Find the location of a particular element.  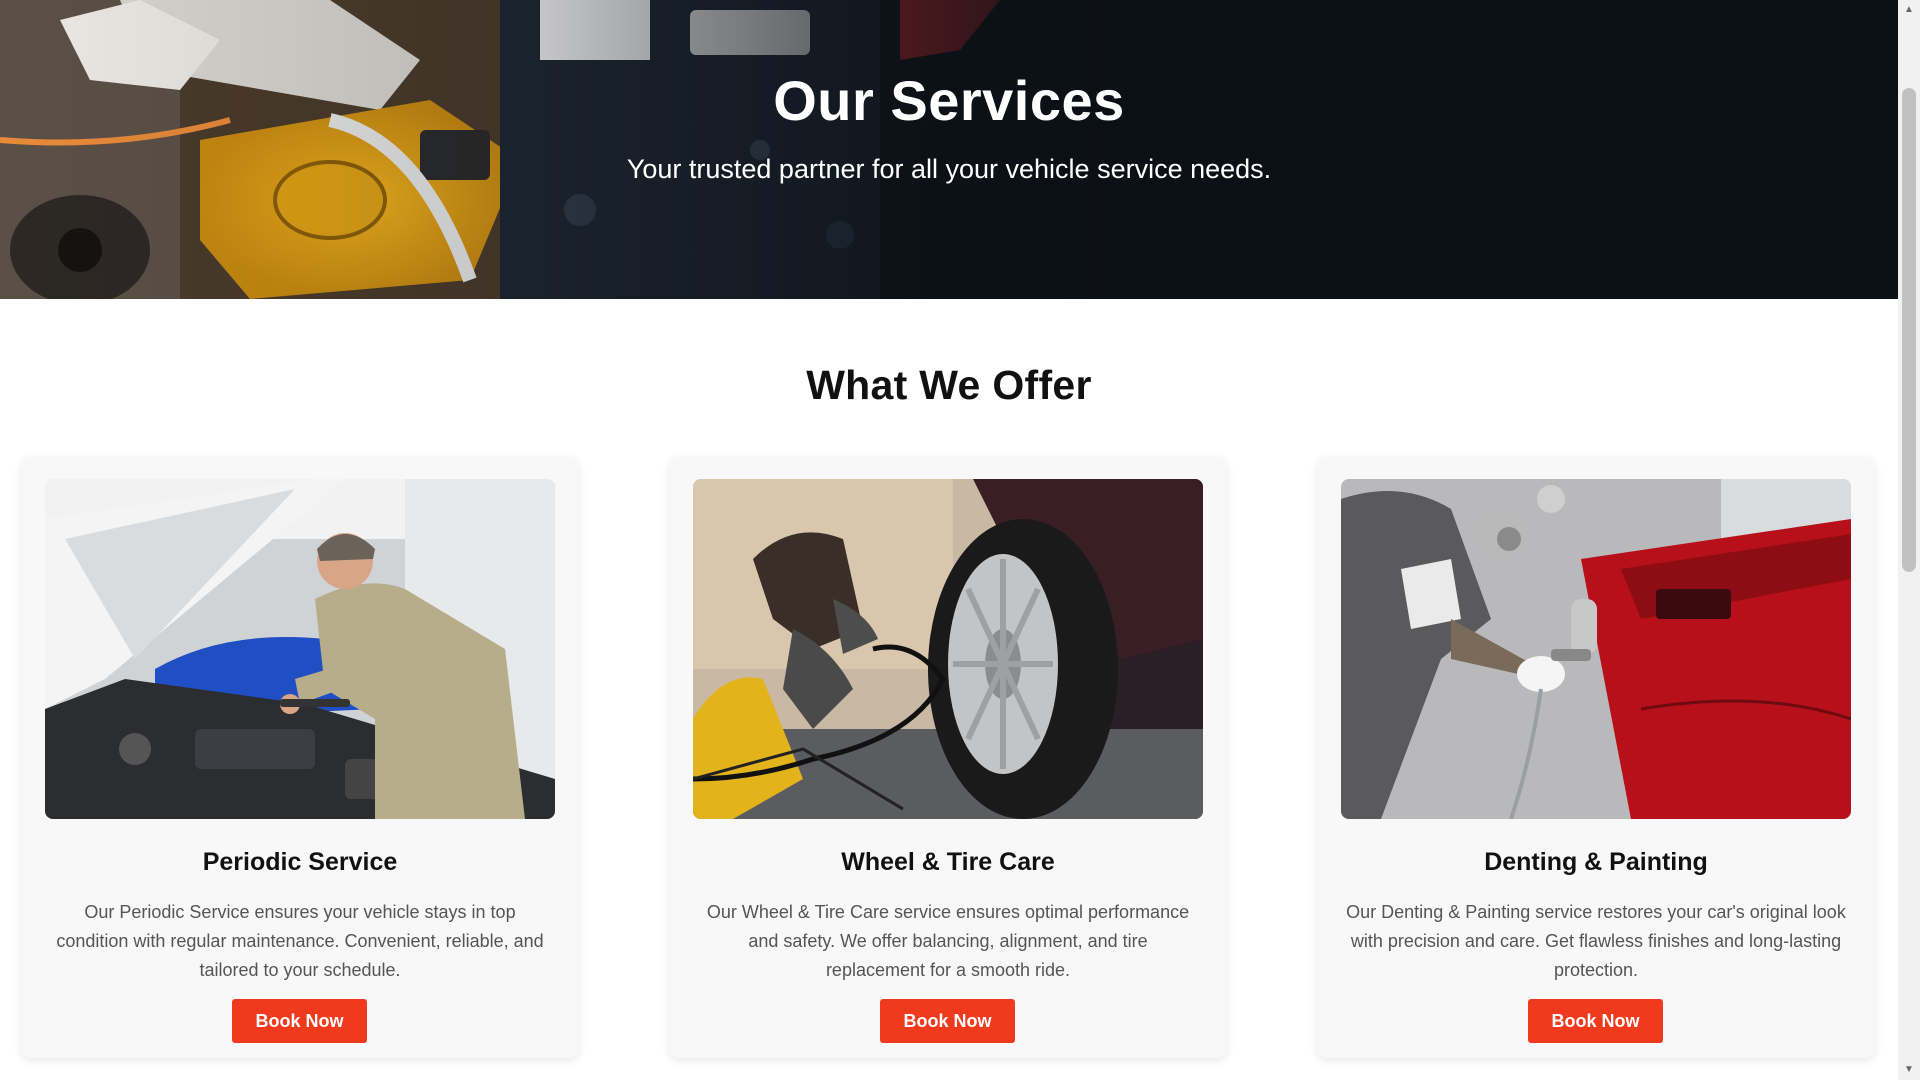

chevron-down-icon: ▼ is located at coordinates (1909, 1070).